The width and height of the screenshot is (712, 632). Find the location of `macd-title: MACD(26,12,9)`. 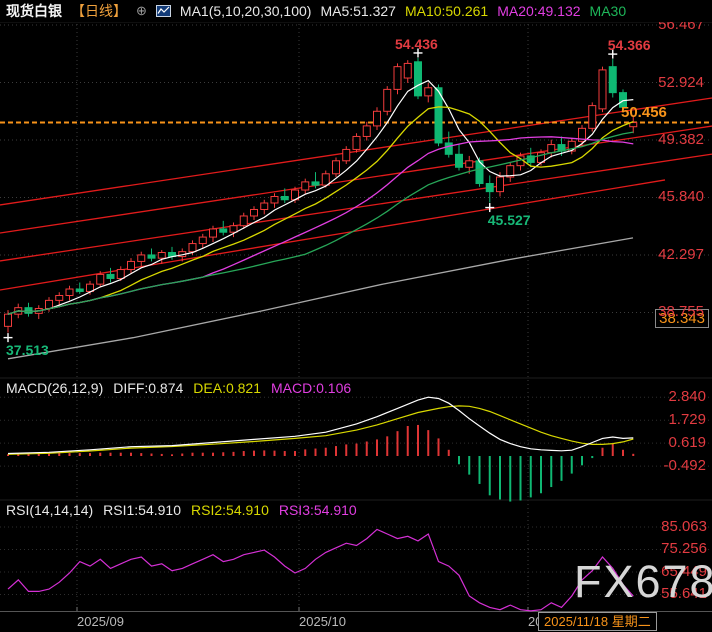

macd-title: MACD(26,12,9) is located at coordinates (54, 388).